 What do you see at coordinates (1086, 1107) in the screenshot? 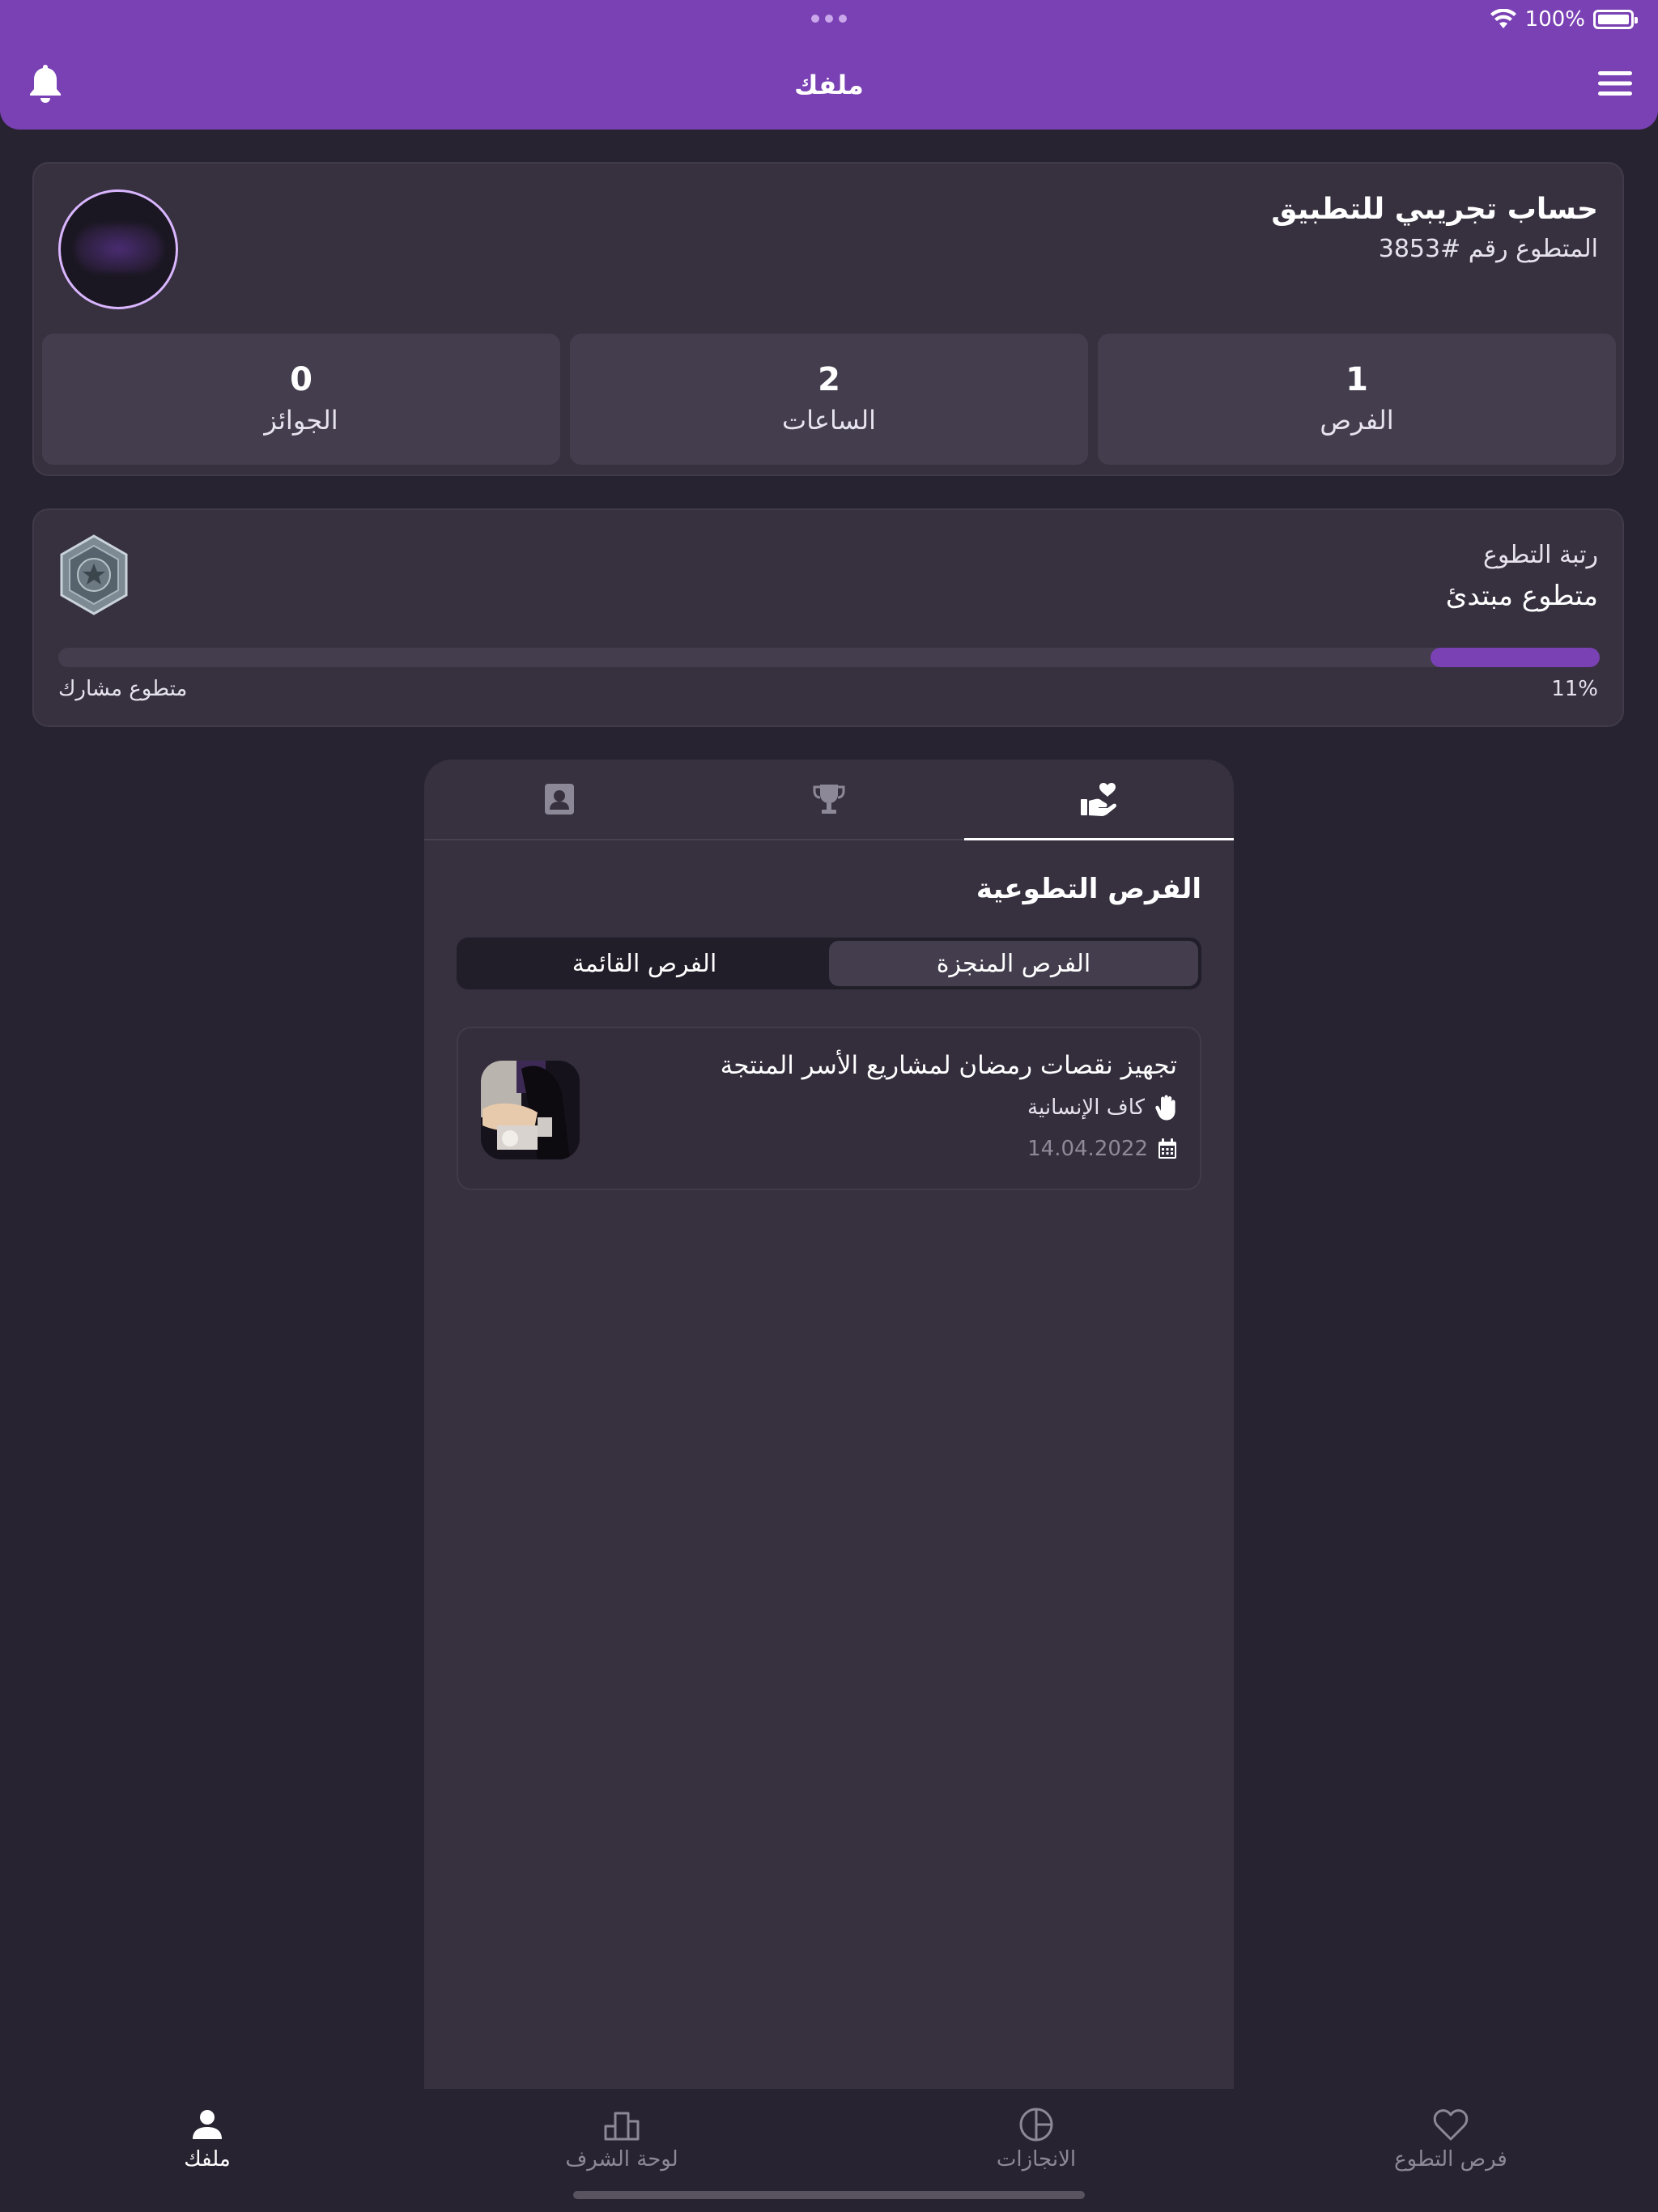
I see `opportunity-organization: كاف الإنسانية` at bounding box center [1086, 1107].